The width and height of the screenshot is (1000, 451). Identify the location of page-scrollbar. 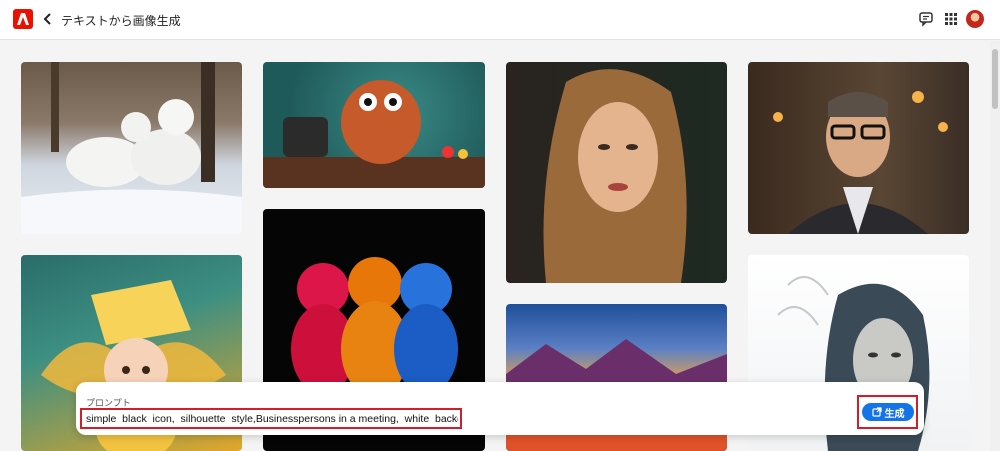
(995, 246).